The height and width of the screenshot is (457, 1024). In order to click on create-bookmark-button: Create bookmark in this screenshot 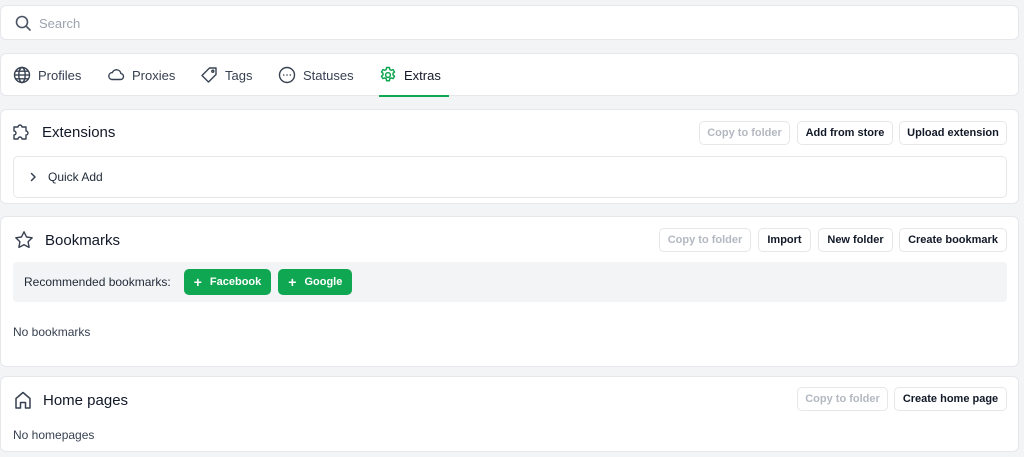, I will do `click(953, 240)`.